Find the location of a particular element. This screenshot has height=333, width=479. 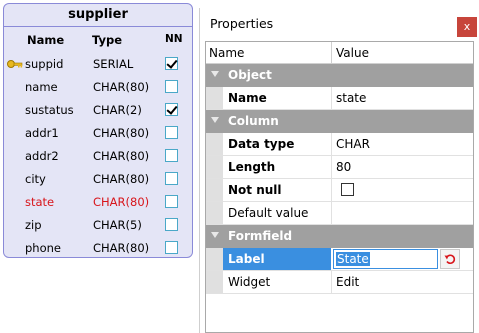

field-row-addr1: addr1 CHAR(80) is located at coordinates (98, 133).